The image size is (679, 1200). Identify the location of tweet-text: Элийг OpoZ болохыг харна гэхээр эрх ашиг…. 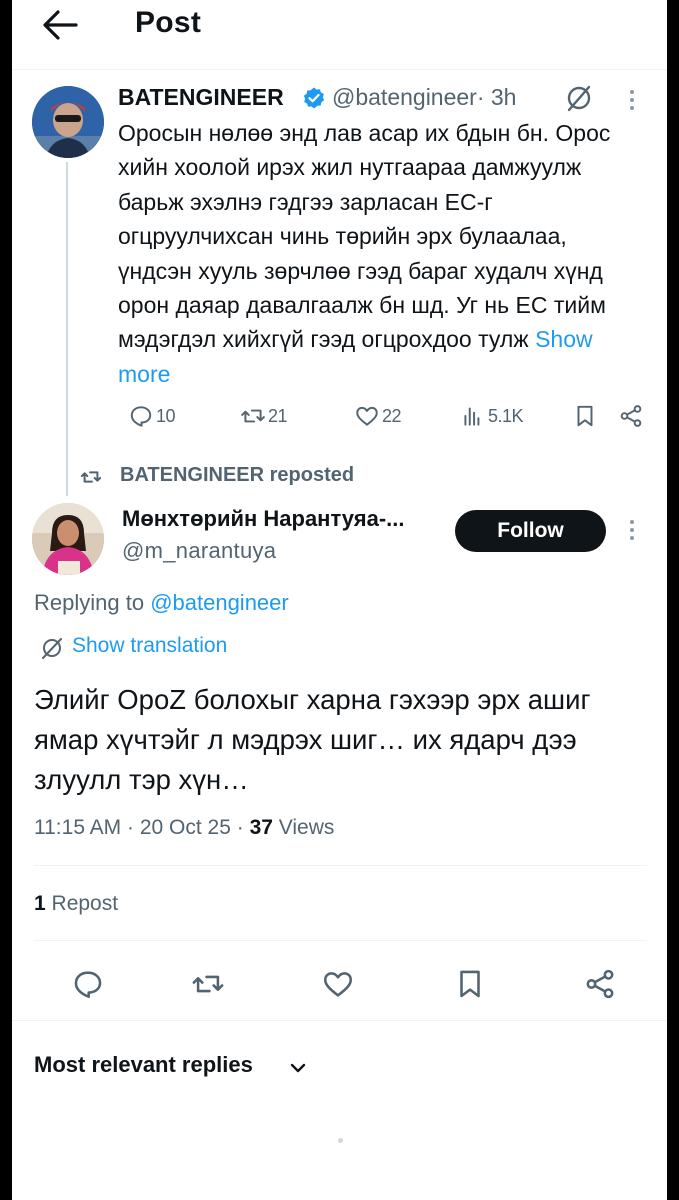
(312, 739).